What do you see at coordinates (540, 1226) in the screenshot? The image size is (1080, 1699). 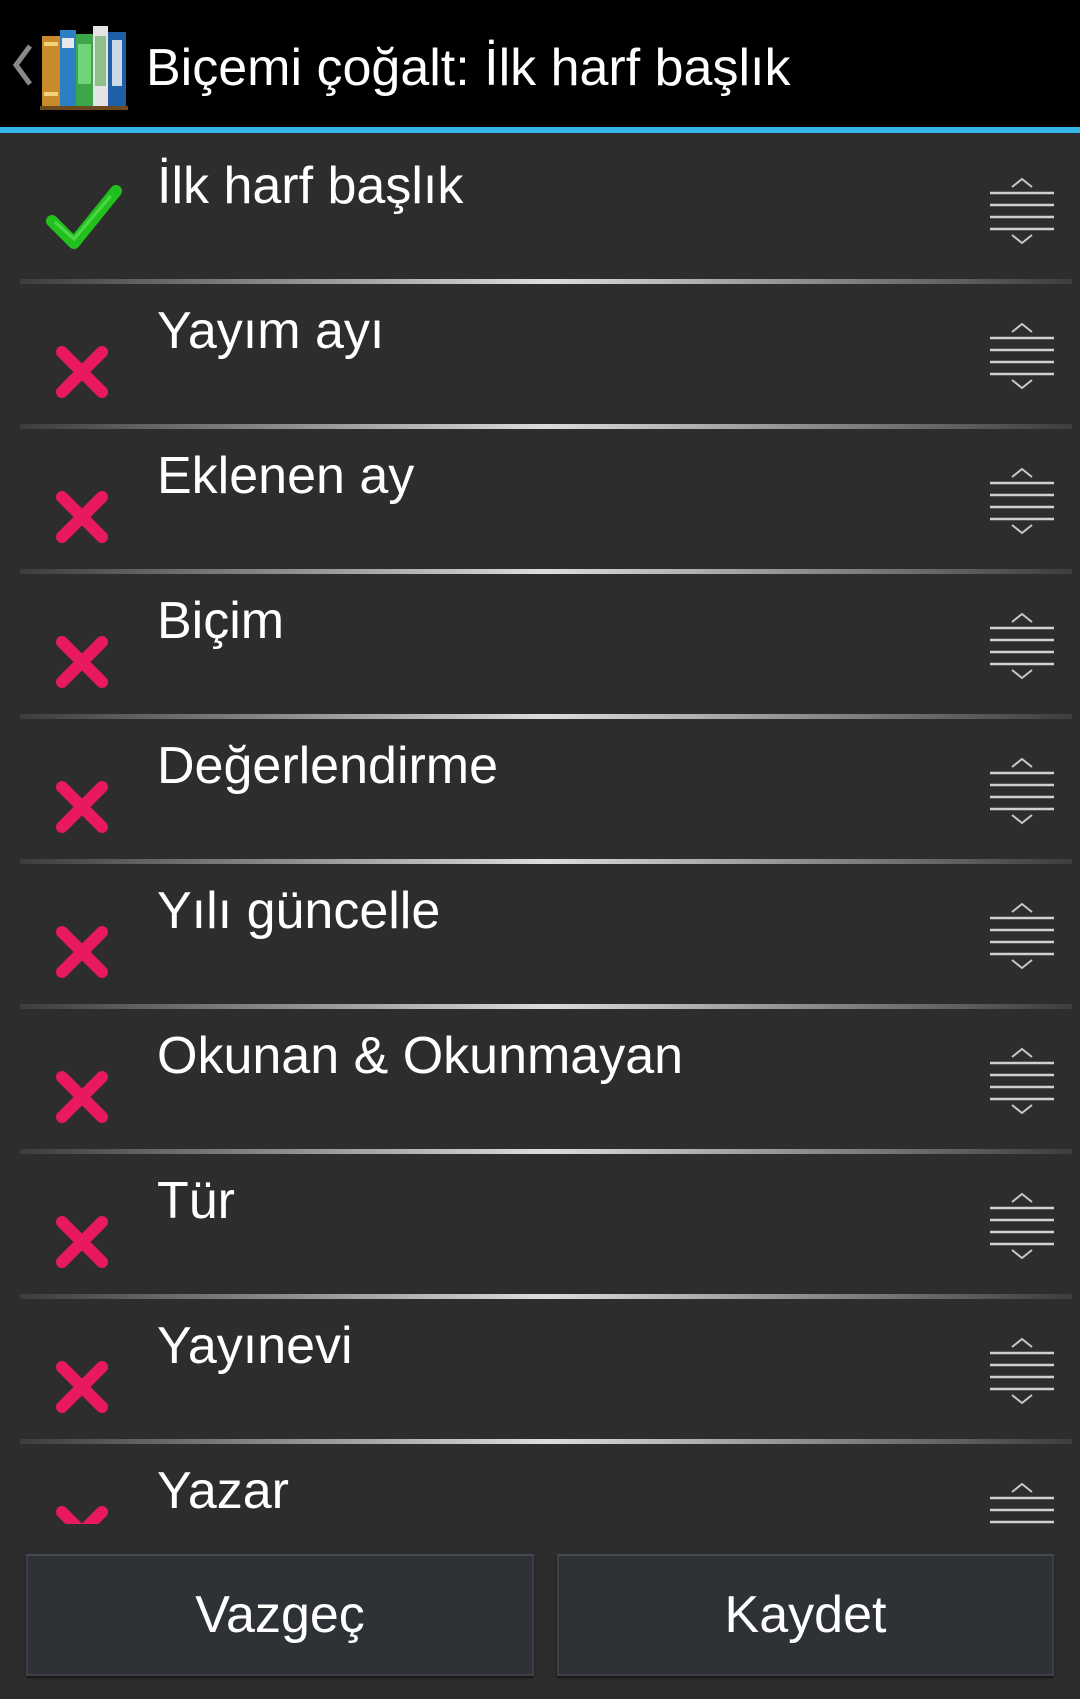 I see `list-item: Tür` at bounding box center [540, 1226].